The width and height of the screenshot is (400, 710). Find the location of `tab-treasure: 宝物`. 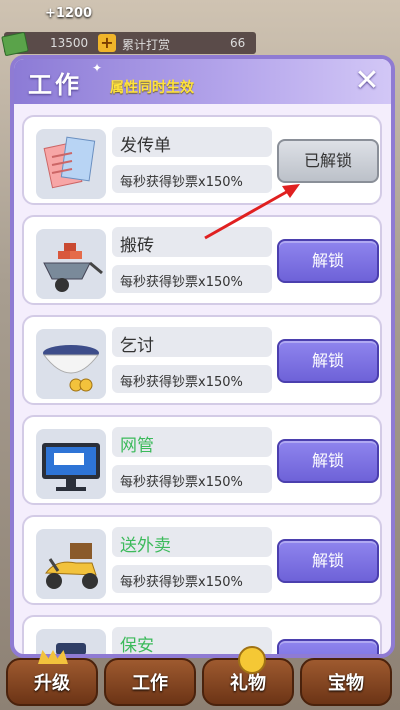

tab-treasure: 宝物 is located at coordinates (346, 682).